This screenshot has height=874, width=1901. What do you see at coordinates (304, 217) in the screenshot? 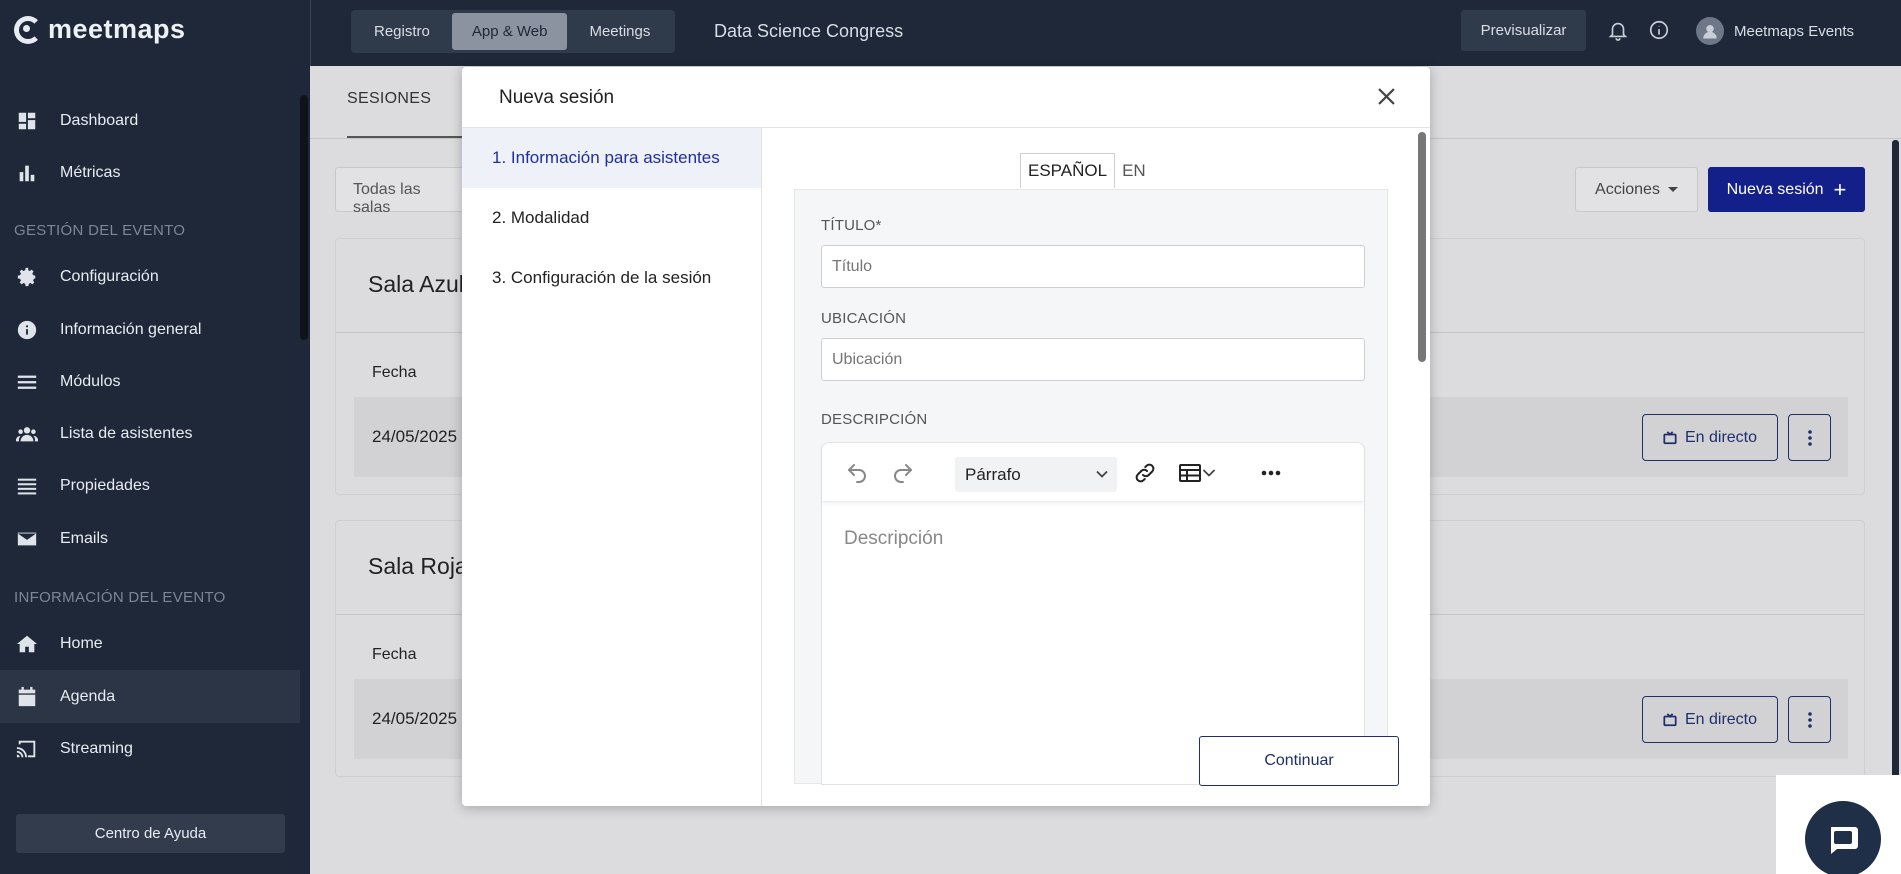
I see `sidebar-scrollbar` at bounding box center [304, 217].